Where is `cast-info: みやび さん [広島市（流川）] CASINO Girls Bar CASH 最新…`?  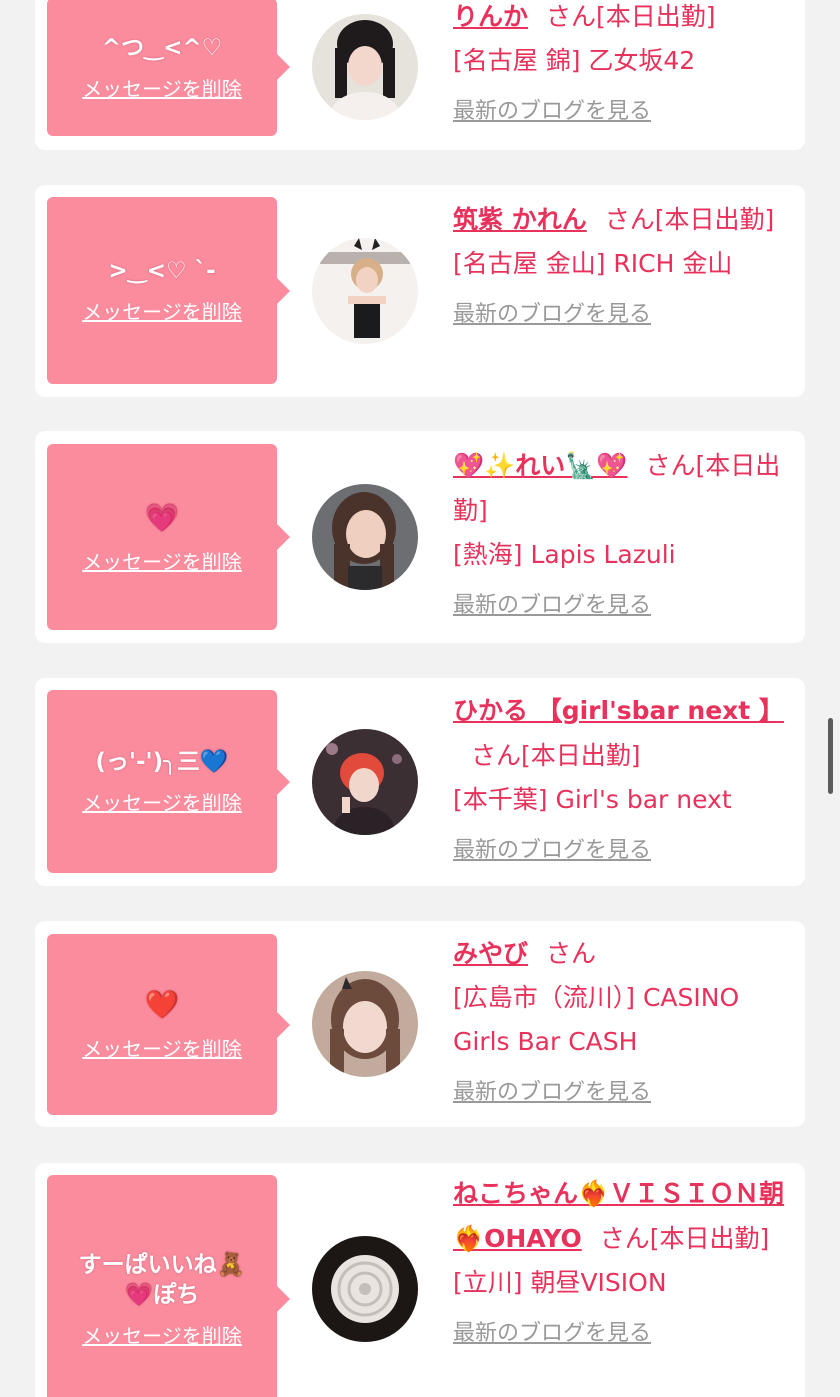
cast-info: みやび さん [広島市（流川）] CASINO Girls Bar CASH 最新… is located at coordinates (621, 1023).